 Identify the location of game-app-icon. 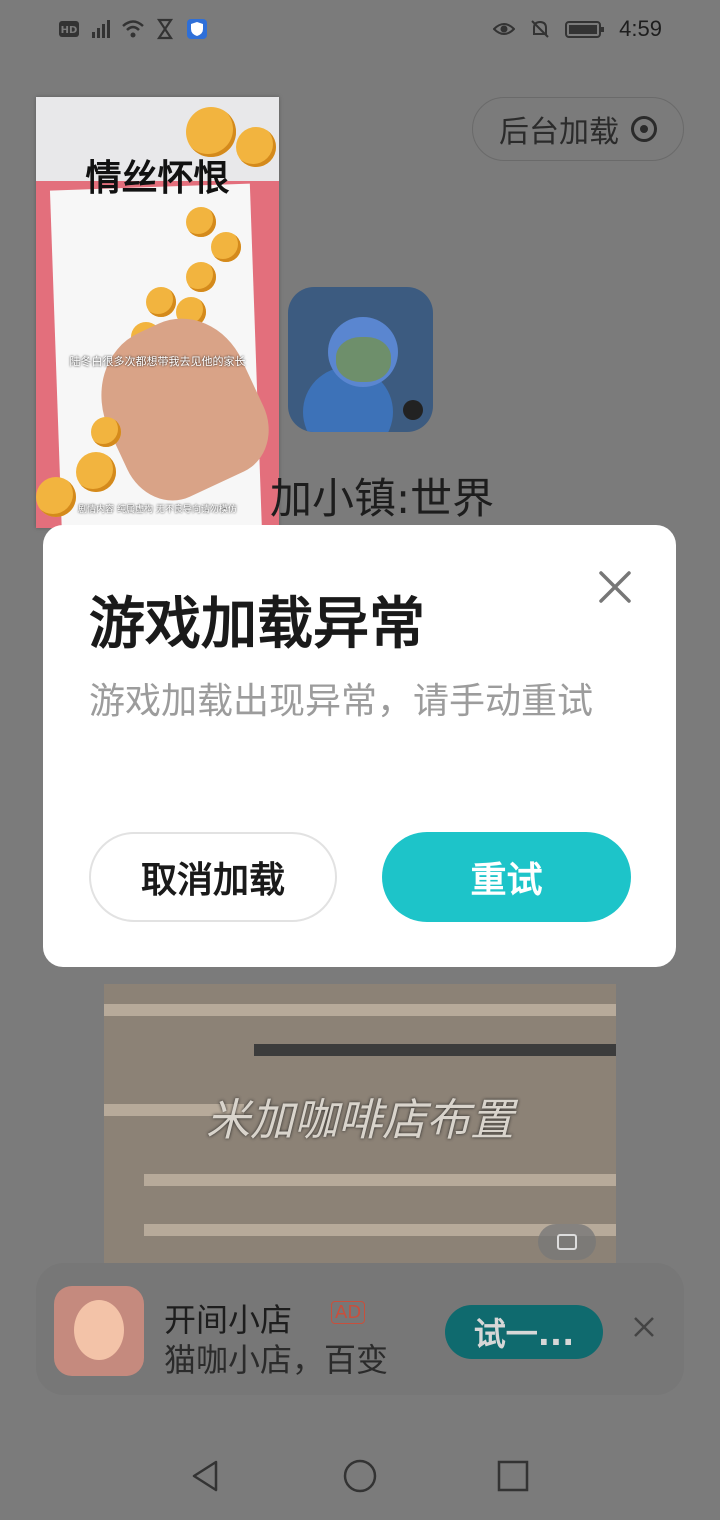
(360, 359).